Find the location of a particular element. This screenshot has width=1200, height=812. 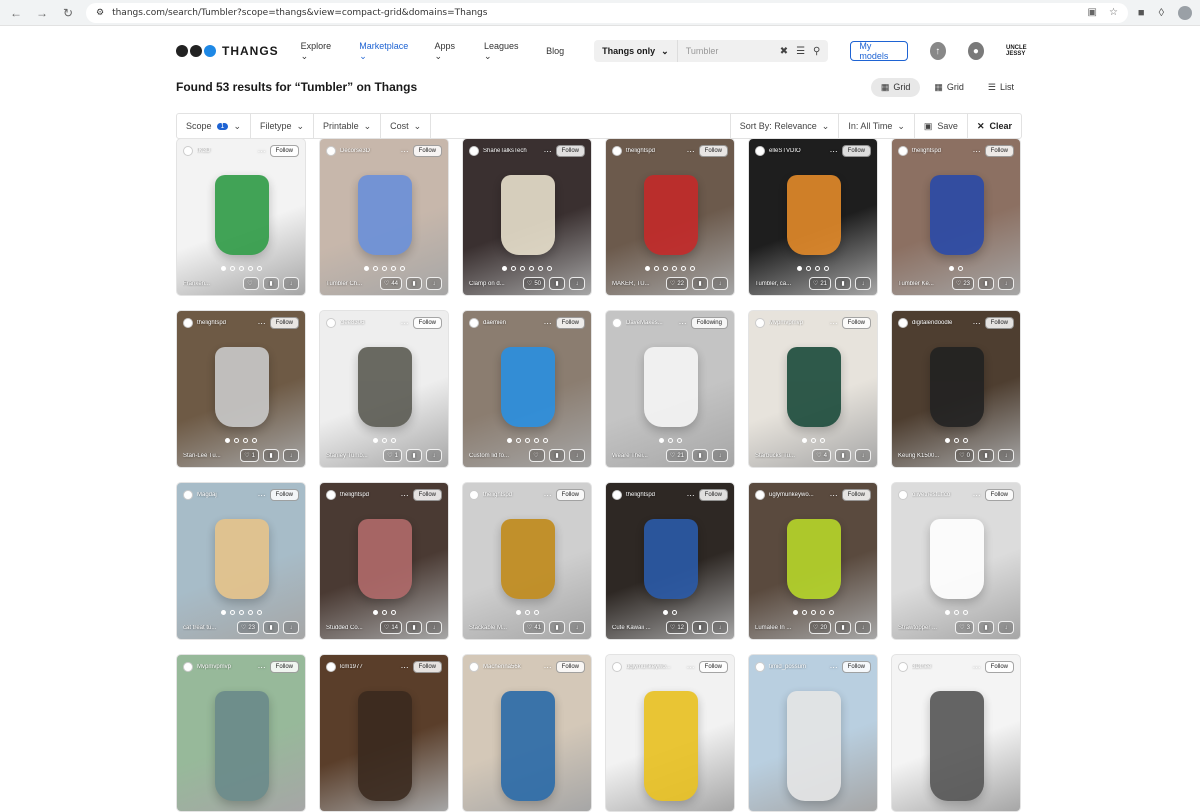

model-card: lcm1977 ⋯ Follow is located at coordinates (384, 733).